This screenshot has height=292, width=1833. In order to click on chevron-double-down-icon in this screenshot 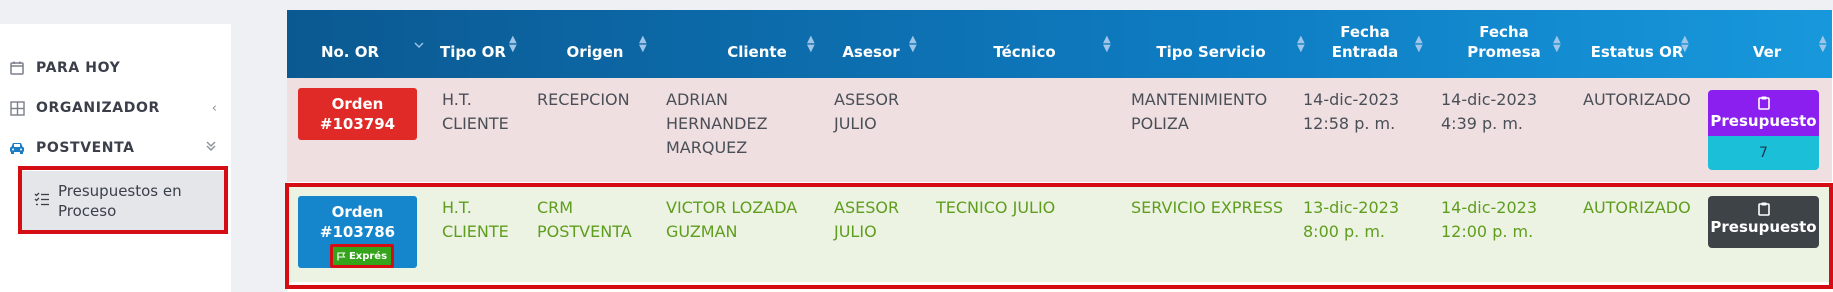, I will do `click(211, 148)`.